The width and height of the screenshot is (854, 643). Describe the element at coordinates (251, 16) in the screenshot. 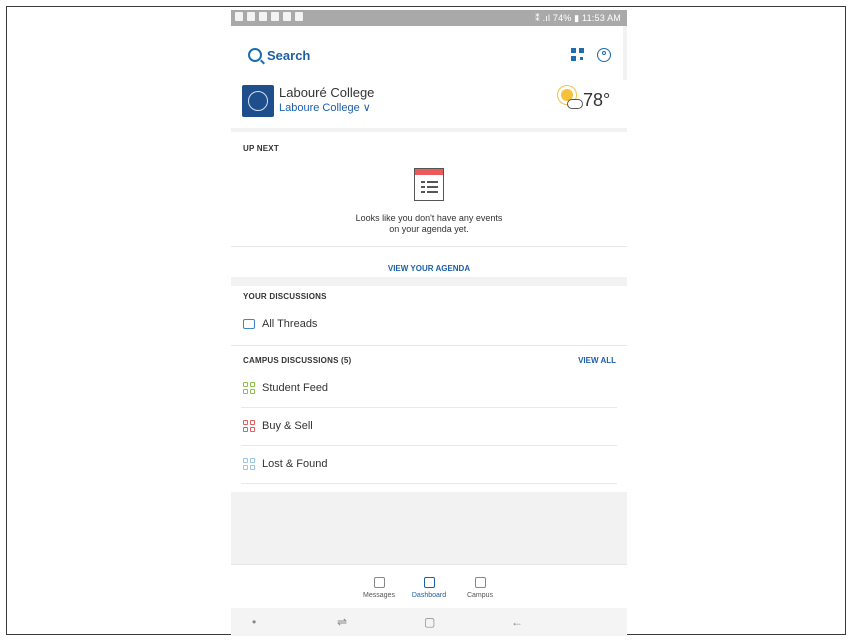

I see `image-icon` at that location.